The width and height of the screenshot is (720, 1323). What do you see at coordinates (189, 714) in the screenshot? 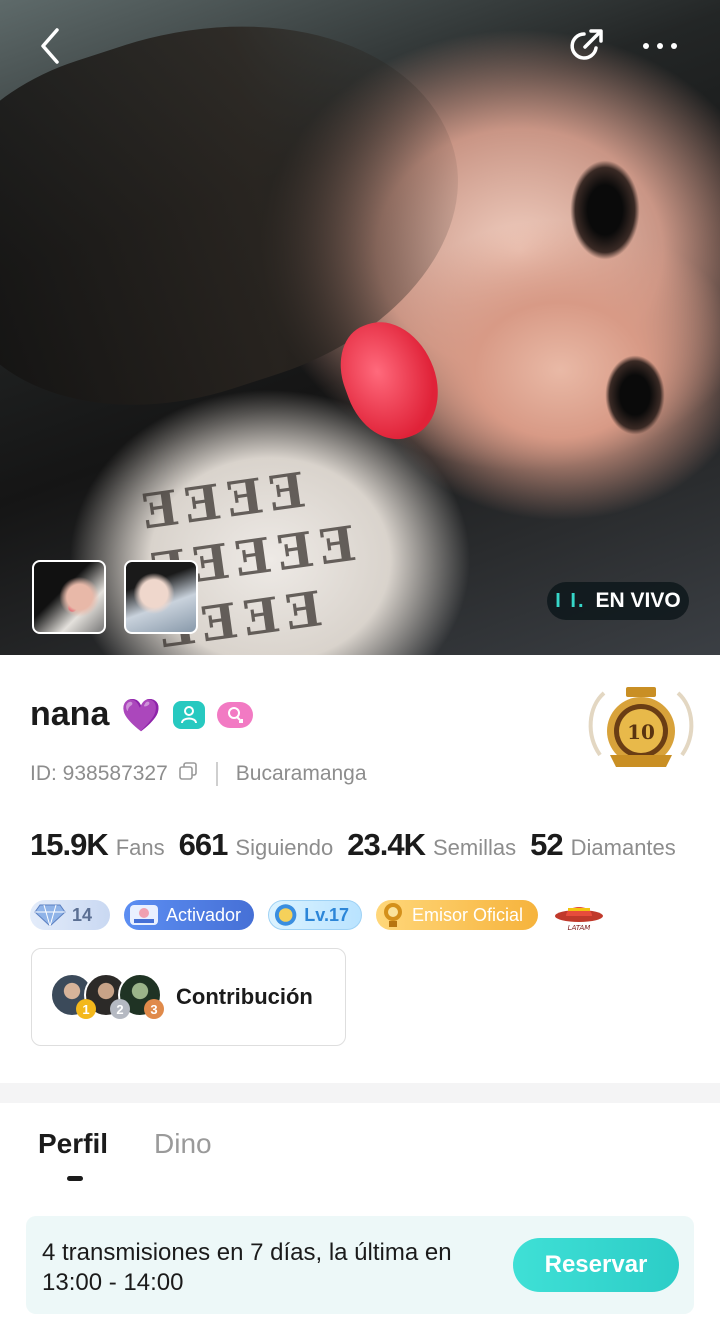
I see `verified-user-icon` at bounding box center [189, 714].